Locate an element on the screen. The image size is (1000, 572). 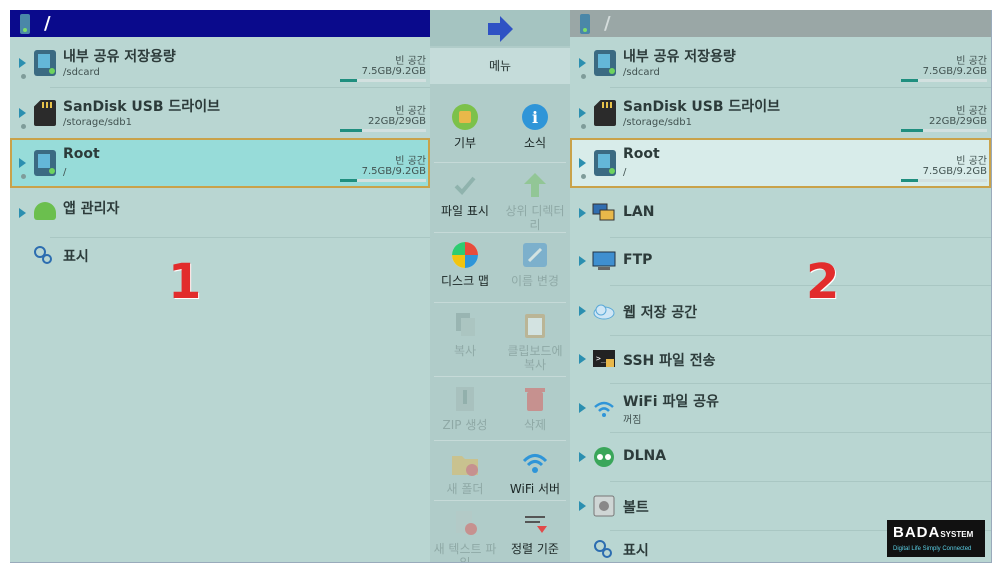
switch-pane-button is located at coordinates (500, 28).